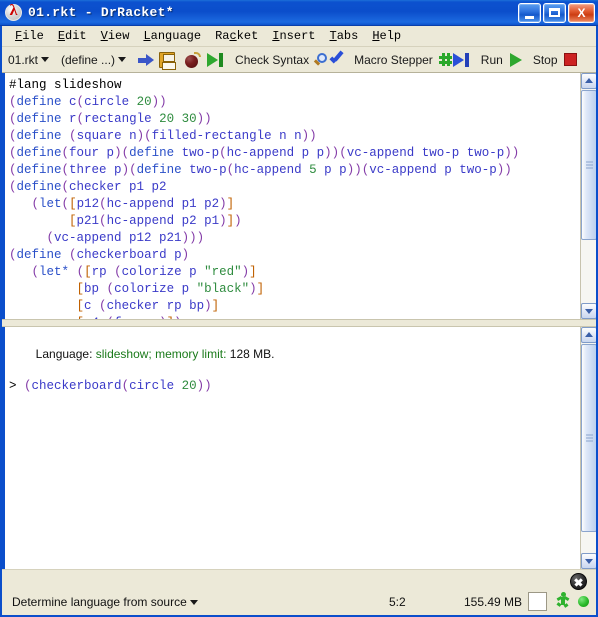 This screenshot has width=598, height=617. What do you see at coordinates (445, 59) in the screenshot?
I see `green-puzzle-icon` at bounding box center [445, 59].